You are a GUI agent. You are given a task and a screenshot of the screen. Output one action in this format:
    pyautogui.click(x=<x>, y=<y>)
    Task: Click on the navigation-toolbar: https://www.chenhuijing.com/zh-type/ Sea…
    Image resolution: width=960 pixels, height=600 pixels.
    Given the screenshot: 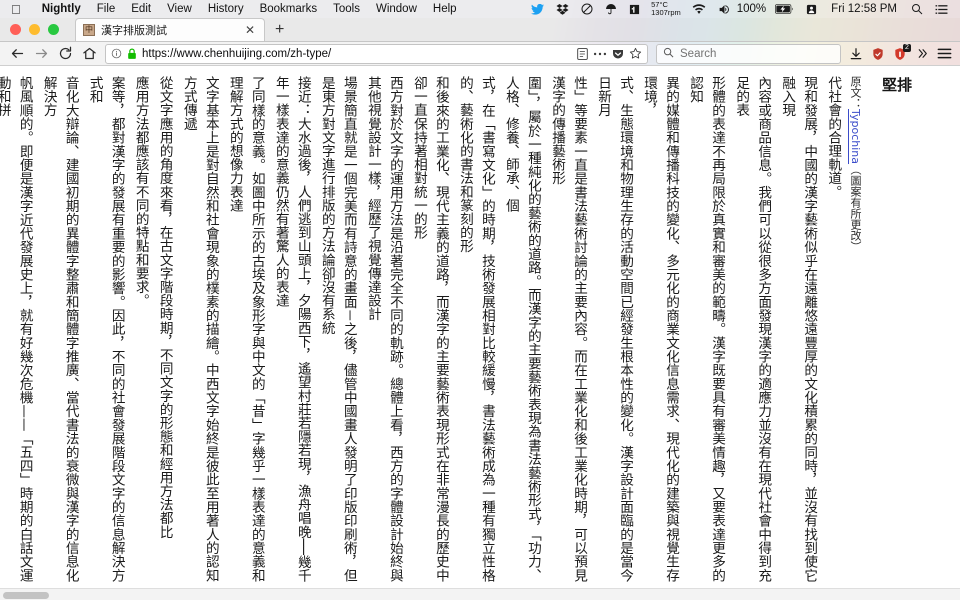 What is the action you would take?
    pyautogui.click(x=480, y=54)
    